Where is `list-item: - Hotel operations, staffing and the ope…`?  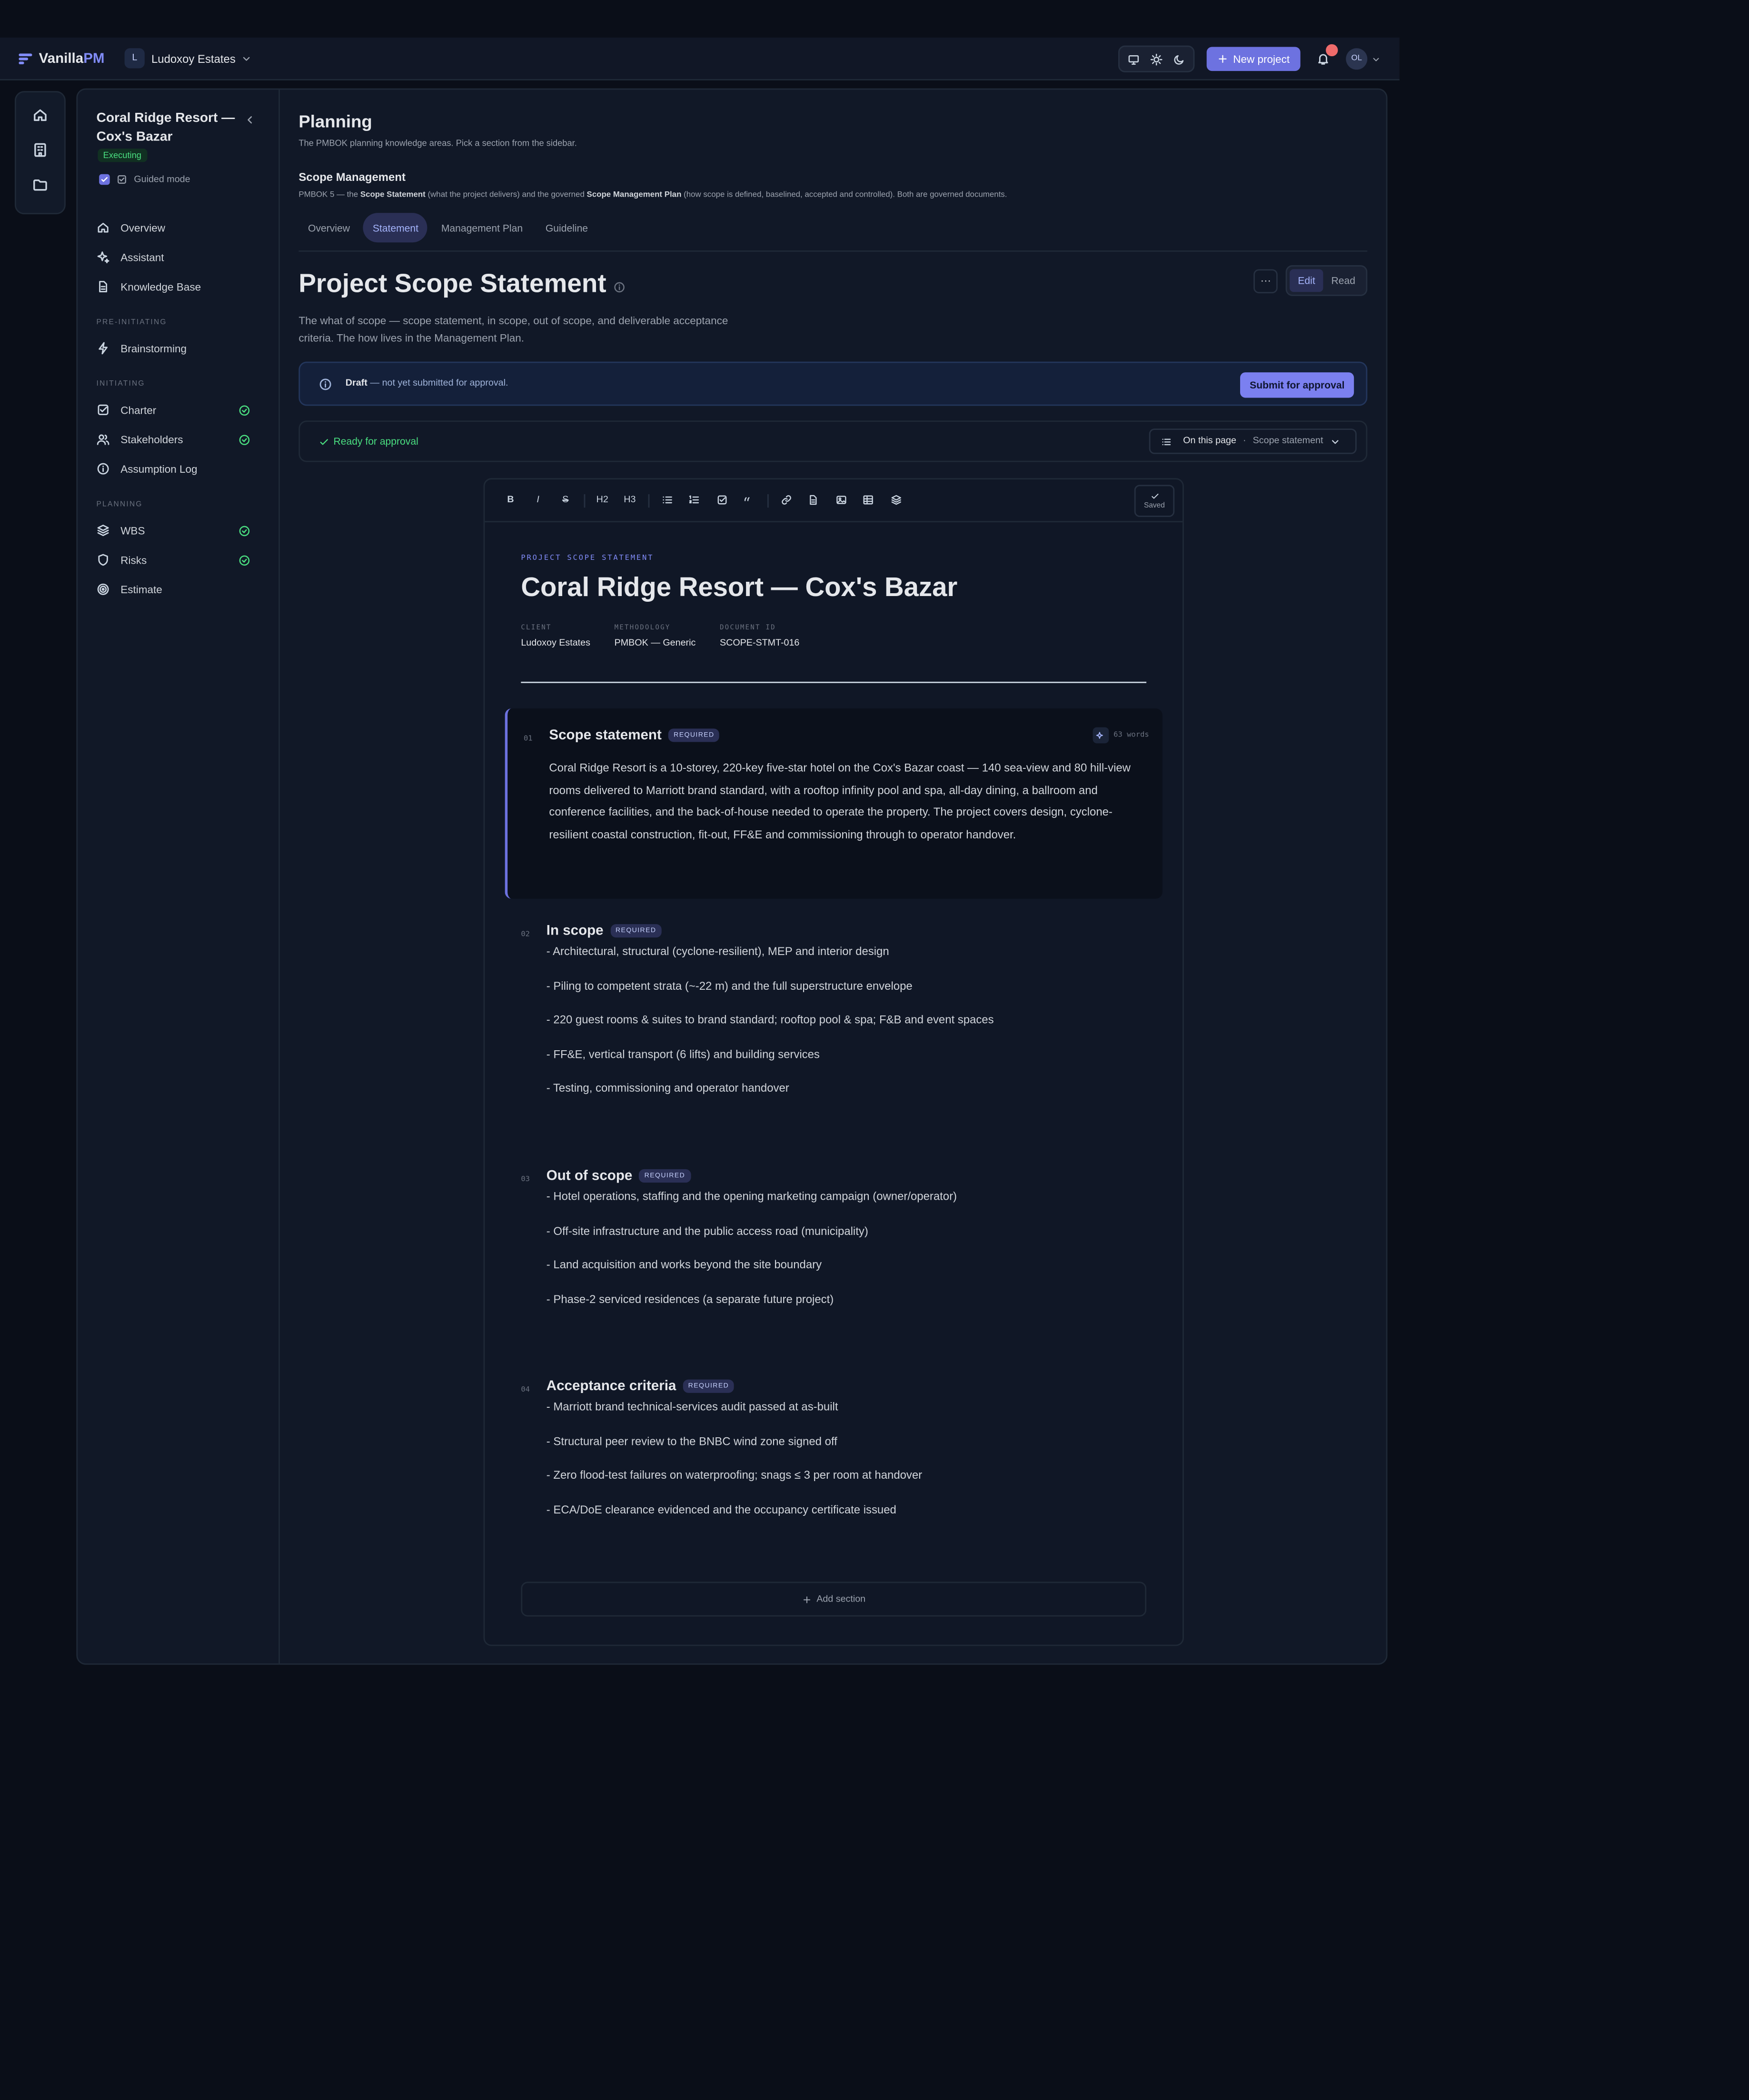
list-item: - Hotel operations, staffing and the ope… is located at coordinates (846, 1206).